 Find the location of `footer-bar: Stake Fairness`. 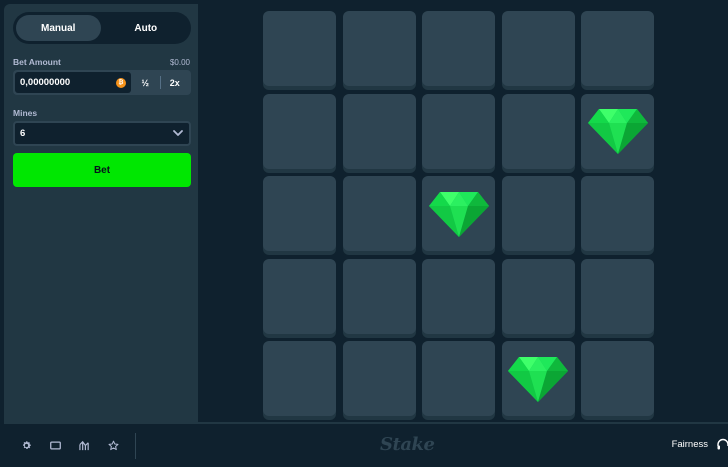

footer-bar: Stake Fairness is located at coordinates (366, 444).